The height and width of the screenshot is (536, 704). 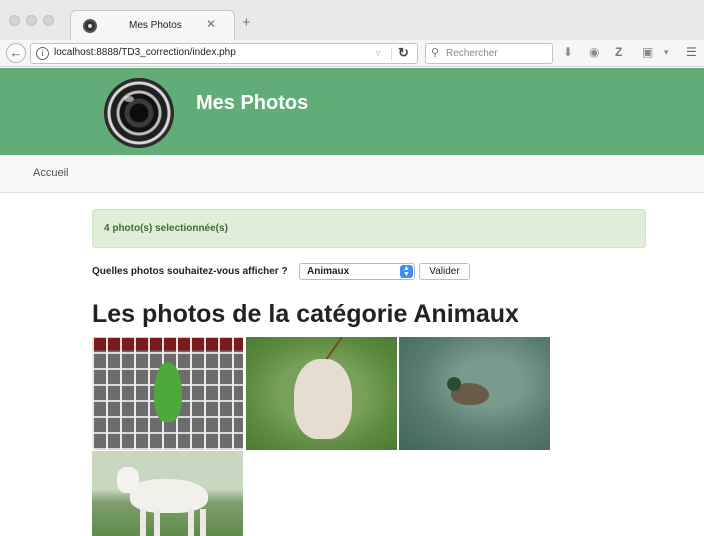 What do you see at coordinates (618, 52) in the screenshot?
I see `zotero-icon: Z` at bounding box center [618, 52].